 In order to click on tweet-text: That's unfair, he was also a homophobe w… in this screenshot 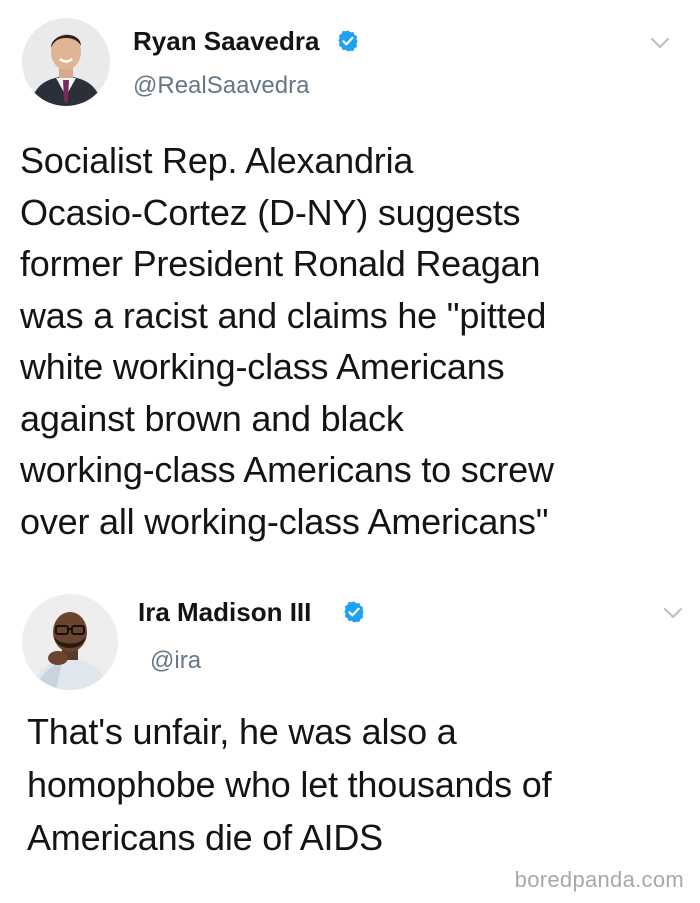, I will do `click(289, 784)`.